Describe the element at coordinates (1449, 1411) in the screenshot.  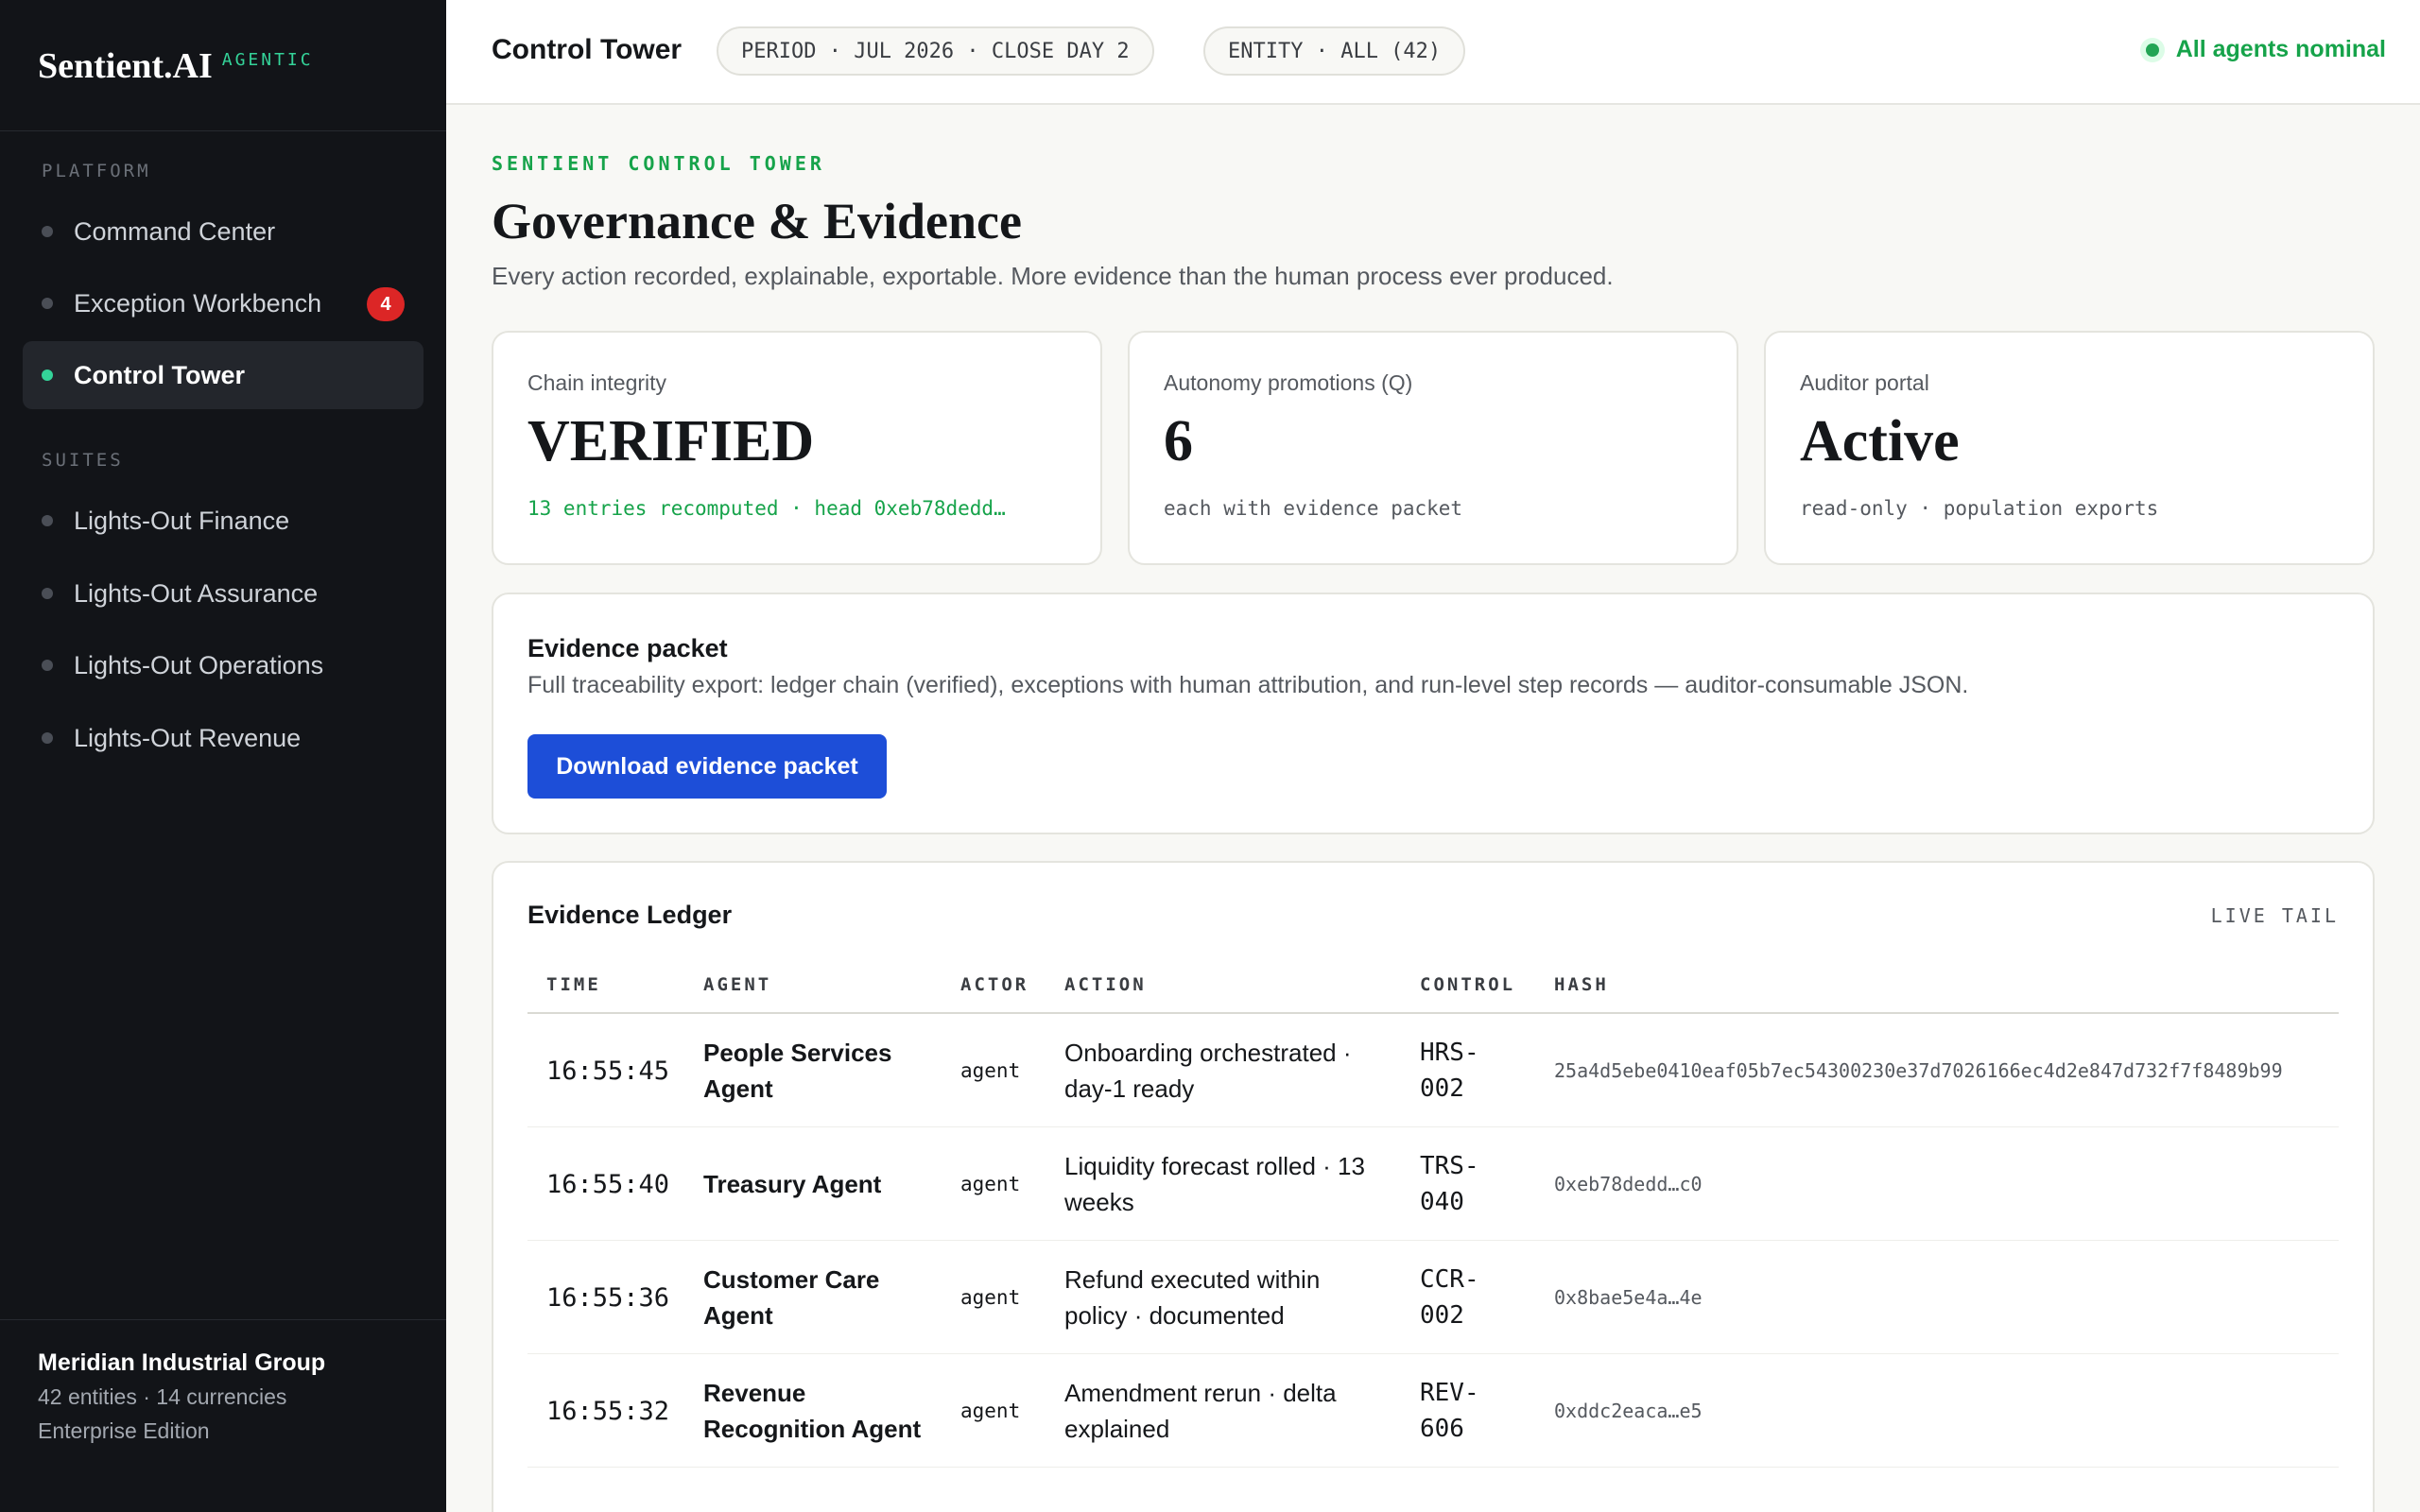
I see `row-control: REV-606` at that location.